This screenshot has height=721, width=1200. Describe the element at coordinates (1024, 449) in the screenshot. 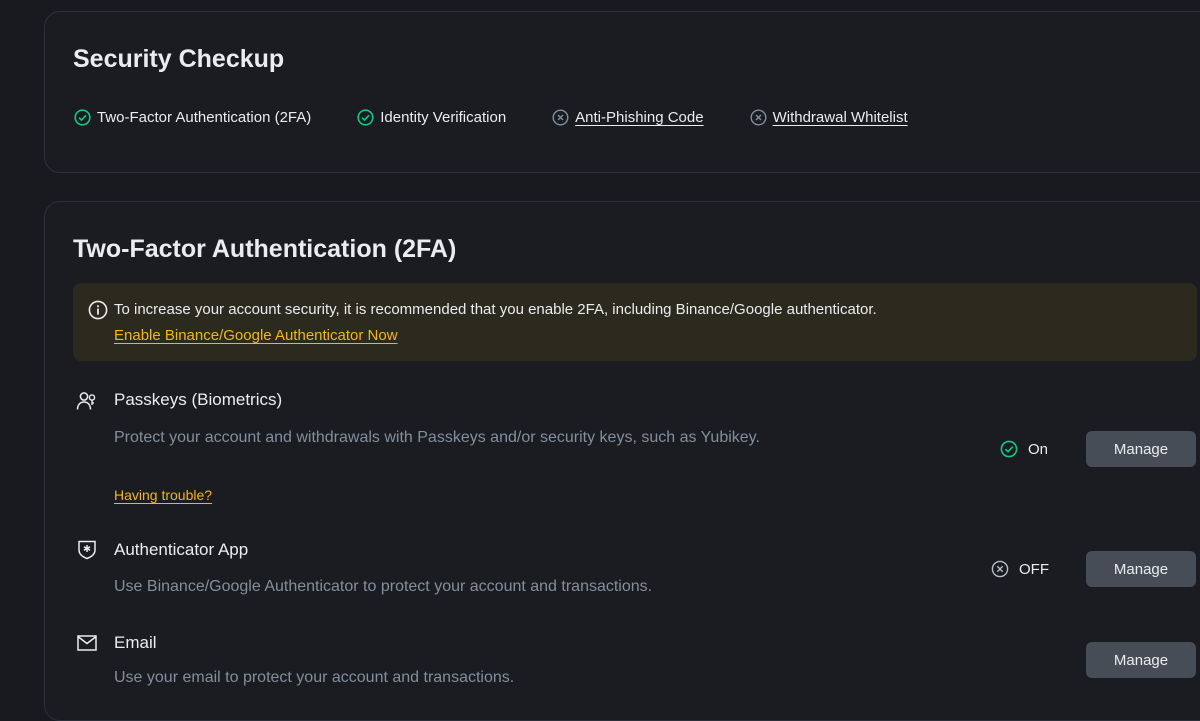

I see `status-on: On` at that location.